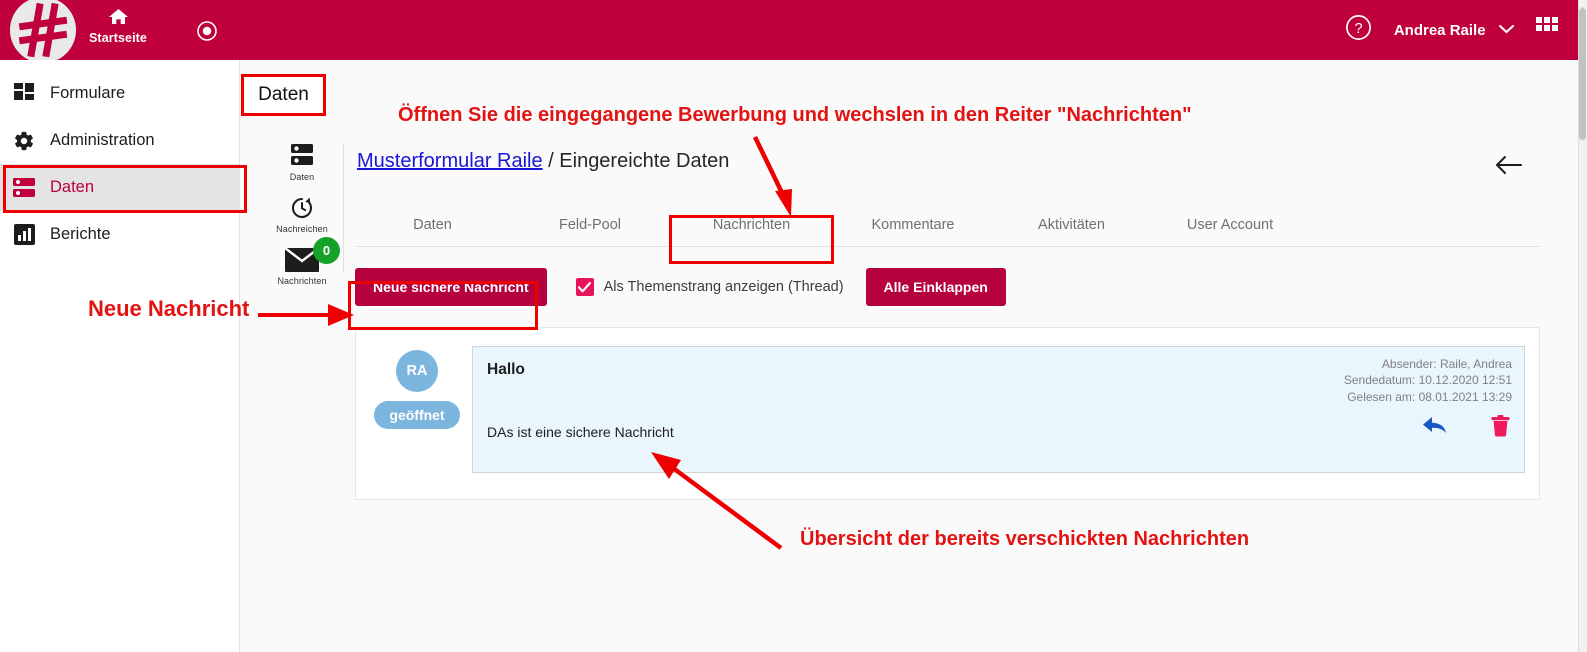 Image resolution: width=1587 pixels, height=652 pixels. I want to click on back-button, so click(1508, 167).